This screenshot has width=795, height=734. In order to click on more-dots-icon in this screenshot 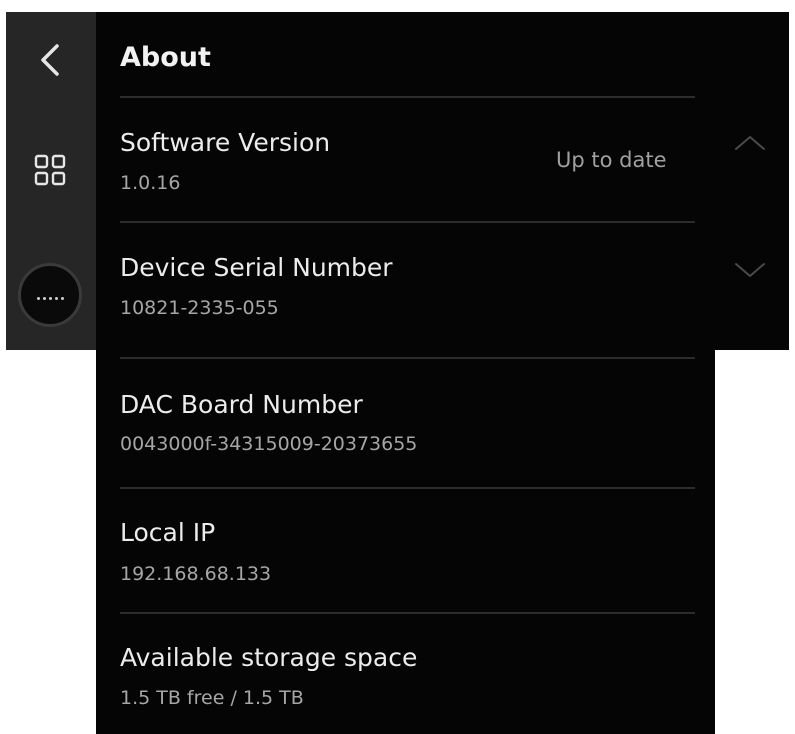, I will do `click(50, 298)`.